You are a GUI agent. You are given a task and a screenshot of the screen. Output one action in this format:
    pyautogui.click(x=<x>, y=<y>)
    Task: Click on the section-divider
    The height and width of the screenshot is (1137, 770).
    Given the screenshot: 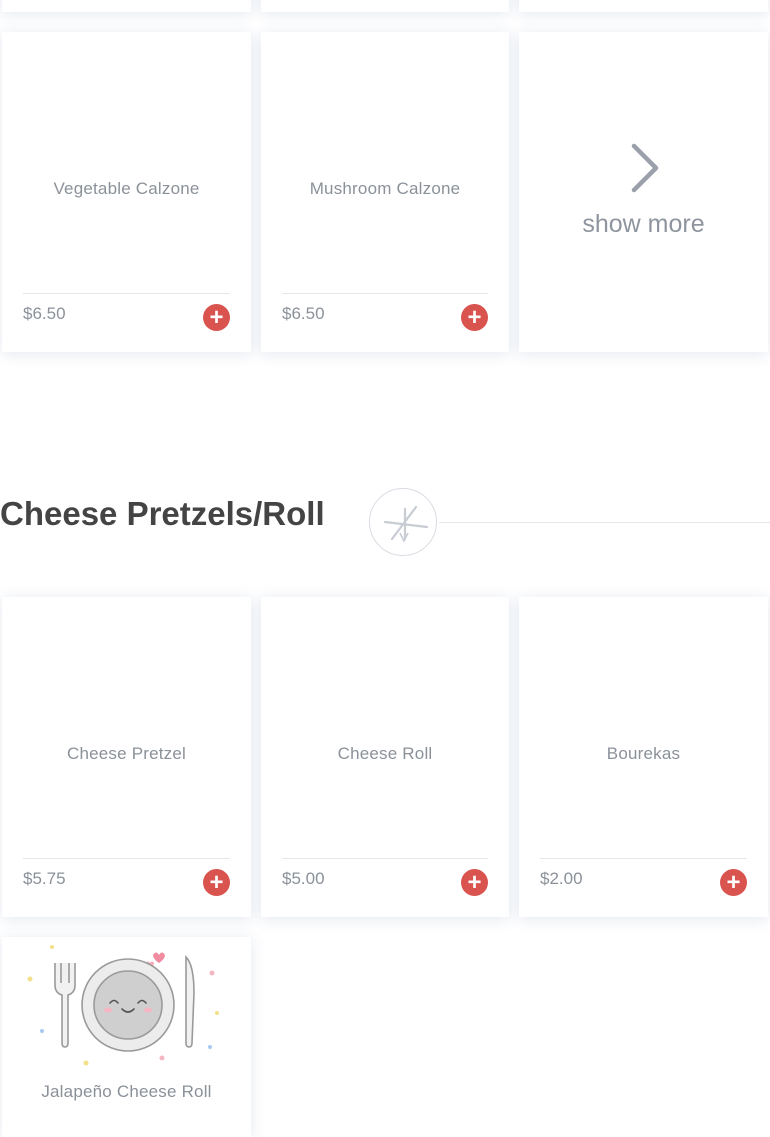 What is the action you would take?
    pyautogui.click(x=604, y=522)
    